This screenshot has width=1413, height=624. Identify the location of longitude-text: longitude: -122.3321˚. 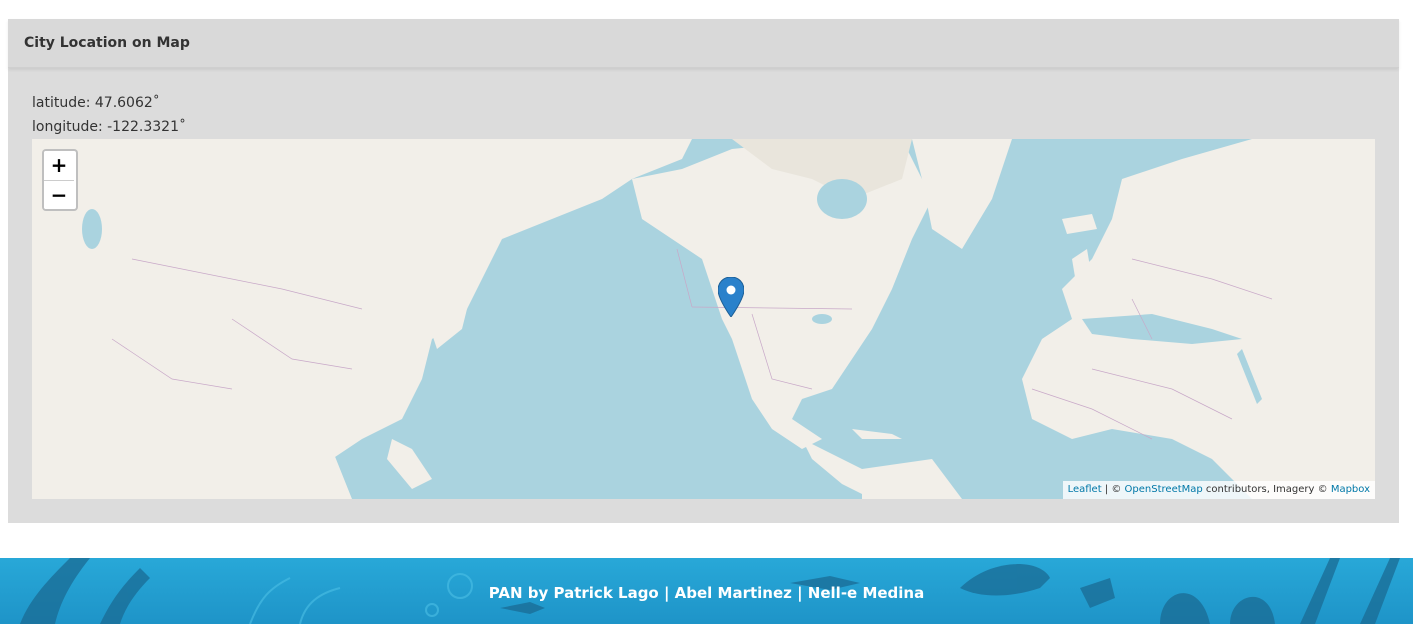
(109, 127).